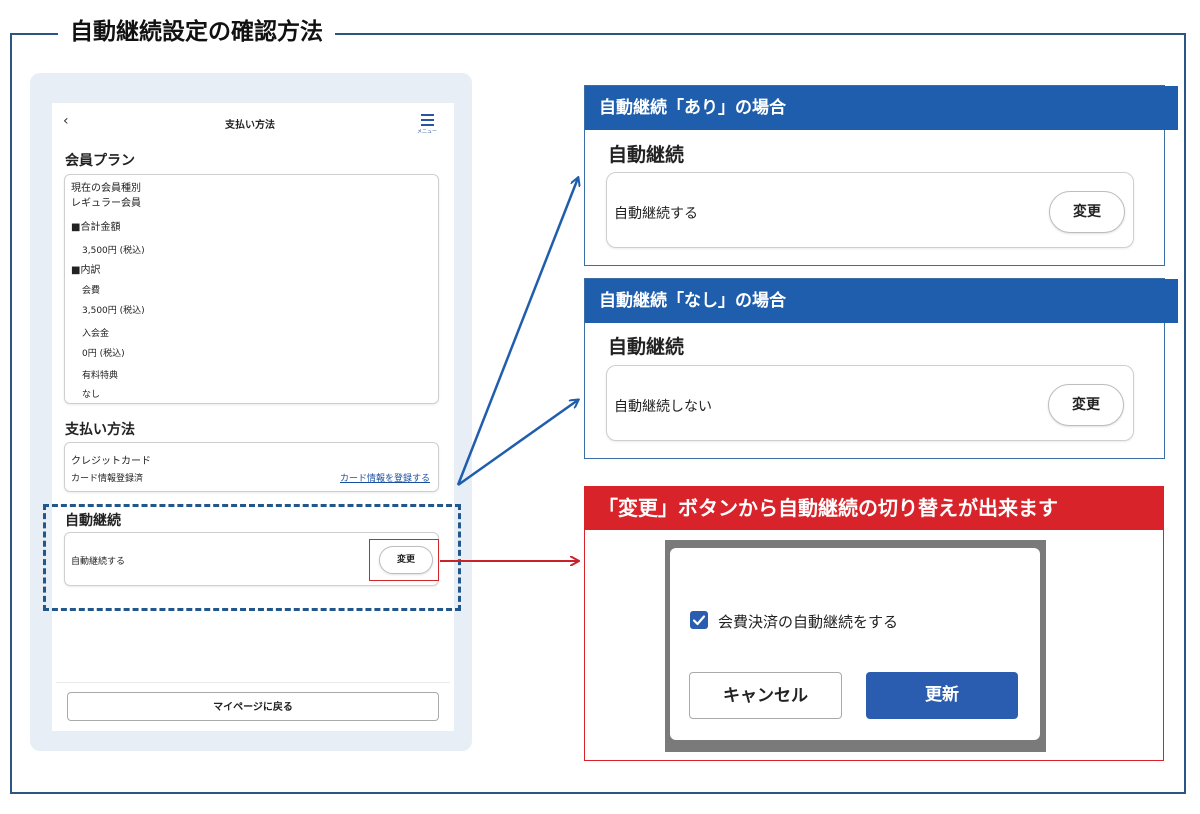 The image size is (1200, 814). Describe the element at coordinates (517, 332) in the screenshot. I see `arrow-to-on-panel` at that location.